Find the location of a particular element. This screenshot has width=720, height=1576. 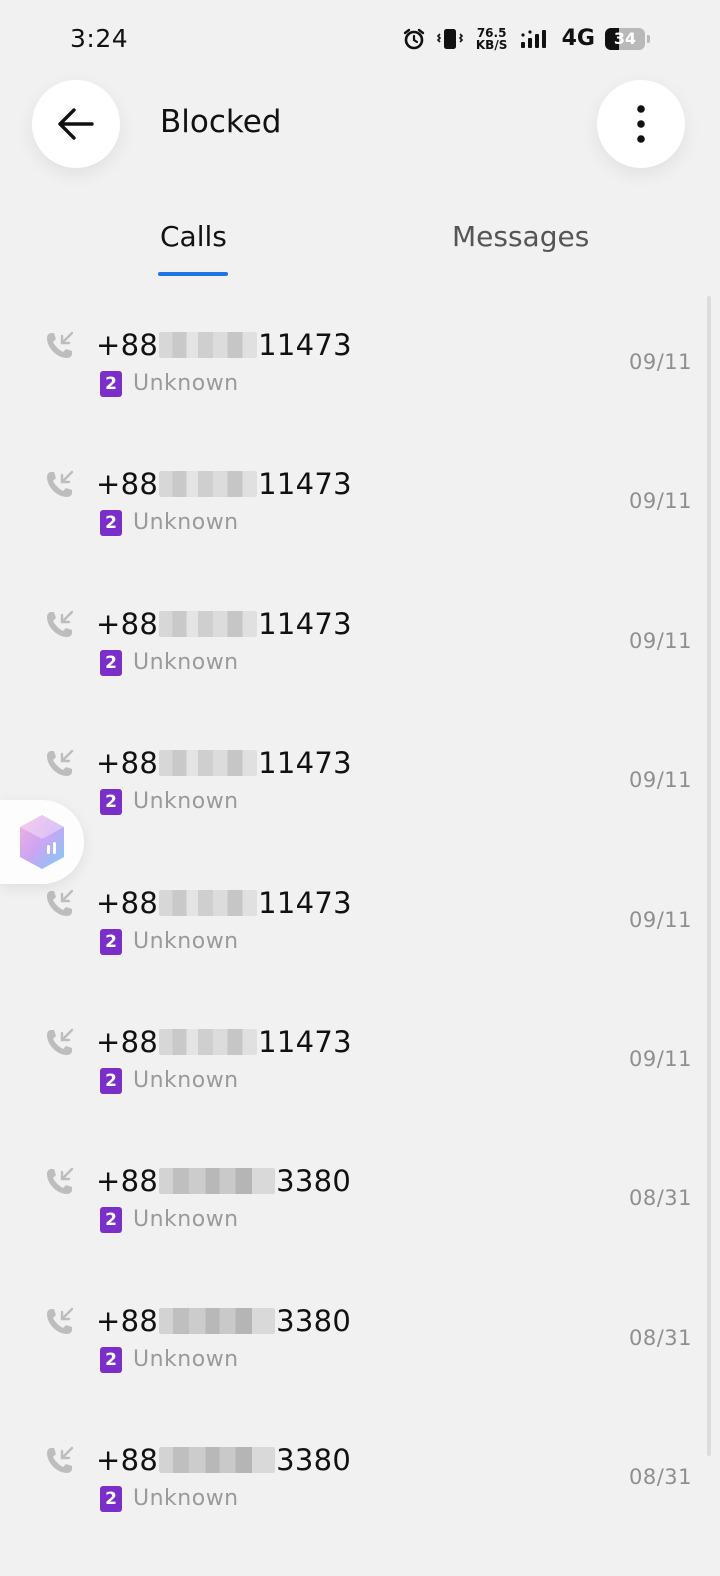

tab-calls: Calls is located at coordinates (193, 236).